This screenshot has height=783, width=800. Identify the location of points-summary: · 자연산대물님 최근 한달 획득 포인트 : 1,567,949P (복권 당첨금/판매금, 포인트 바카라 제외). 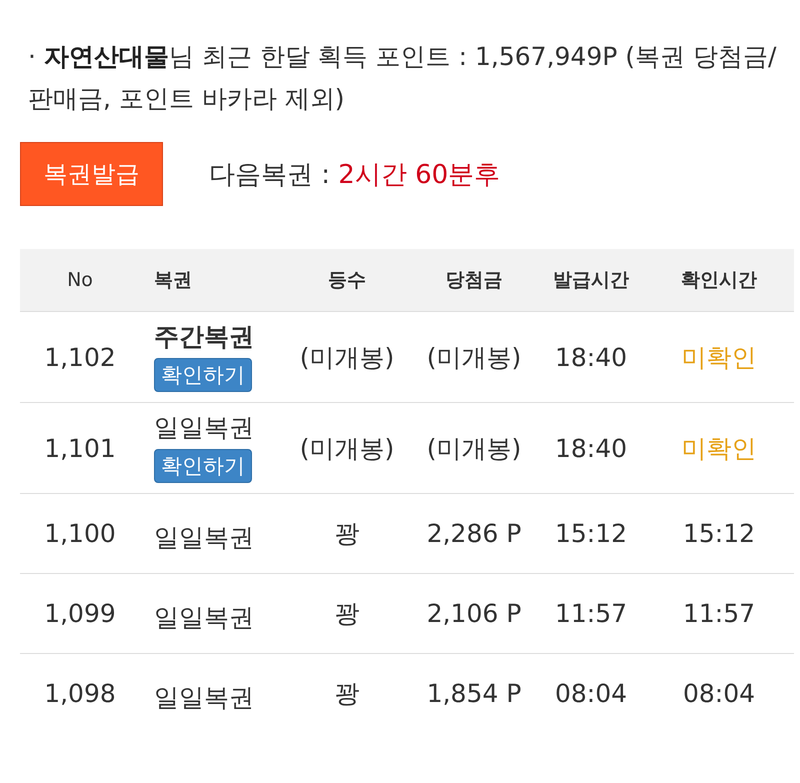
(403, 78).